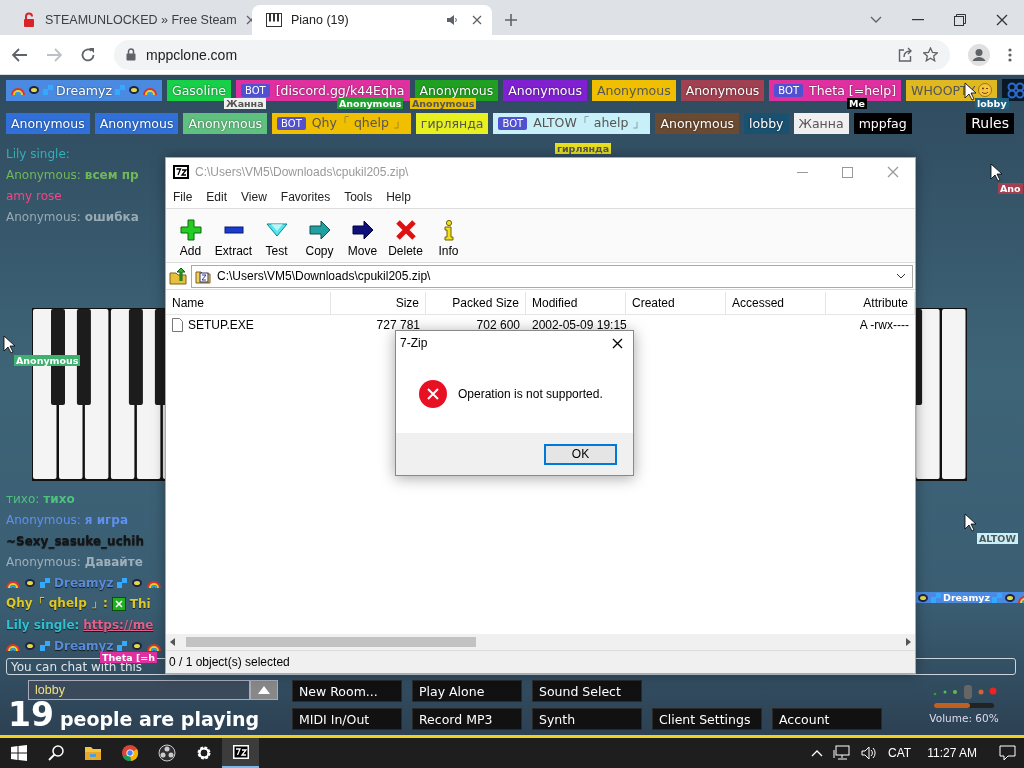 The height and width of the screenshot is (768, 1024). I want to click on logo-icon, so click(1013, 90).